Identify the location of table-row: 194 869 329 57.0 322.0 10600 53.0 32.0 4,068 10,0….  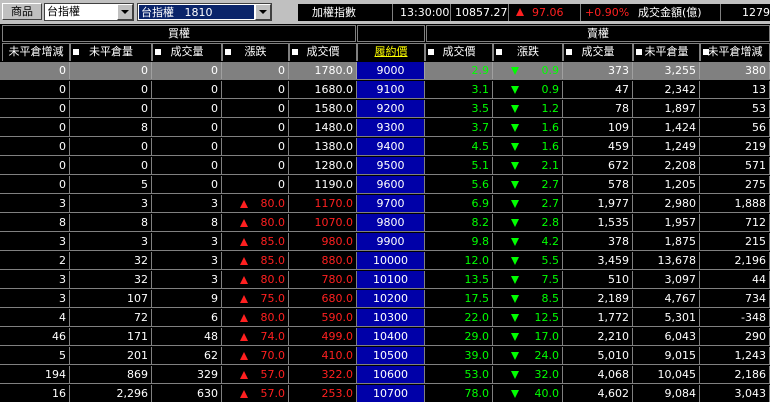
(385, 375).